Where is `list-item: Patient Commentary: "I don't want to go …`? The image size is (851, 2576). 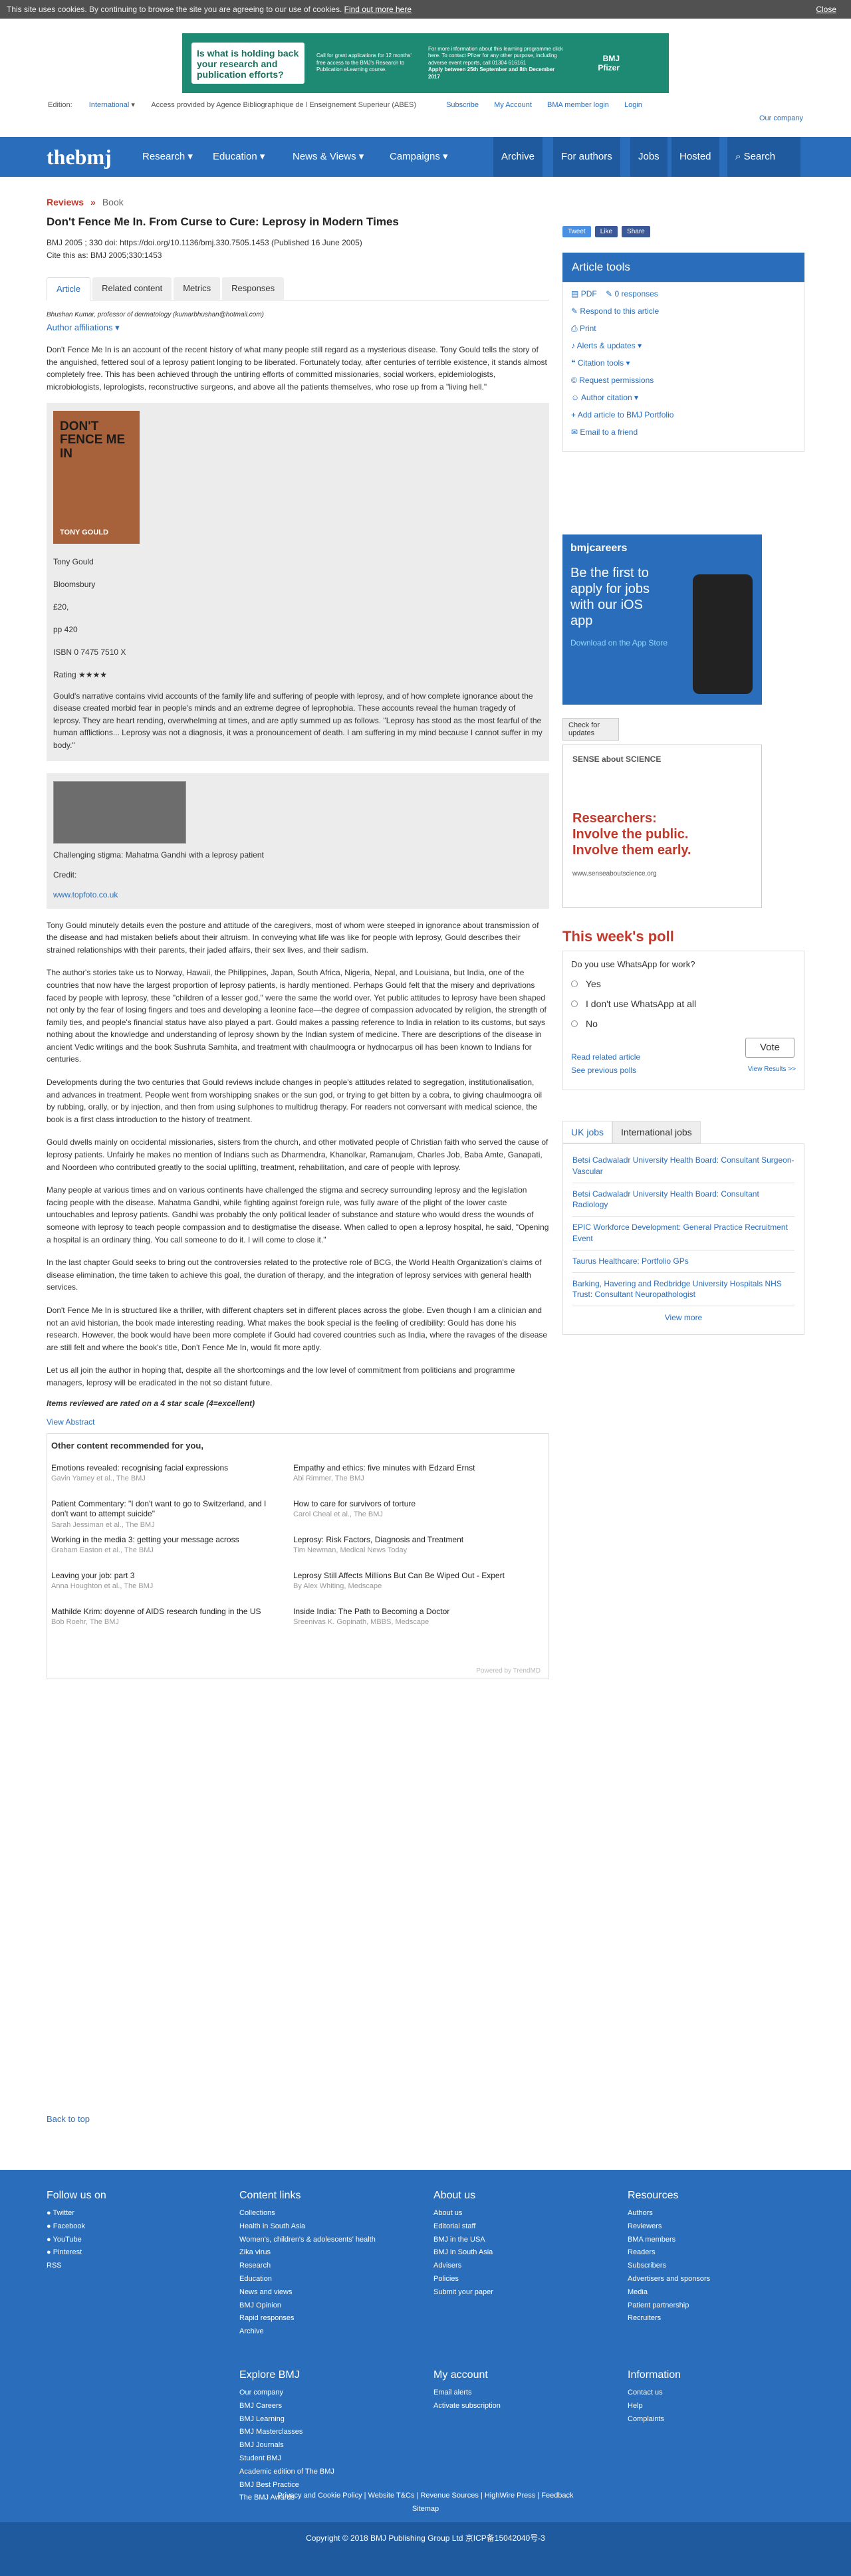 list-item: Patient Commentary: "I don't want to go … is located at coordinates (167, 1517).